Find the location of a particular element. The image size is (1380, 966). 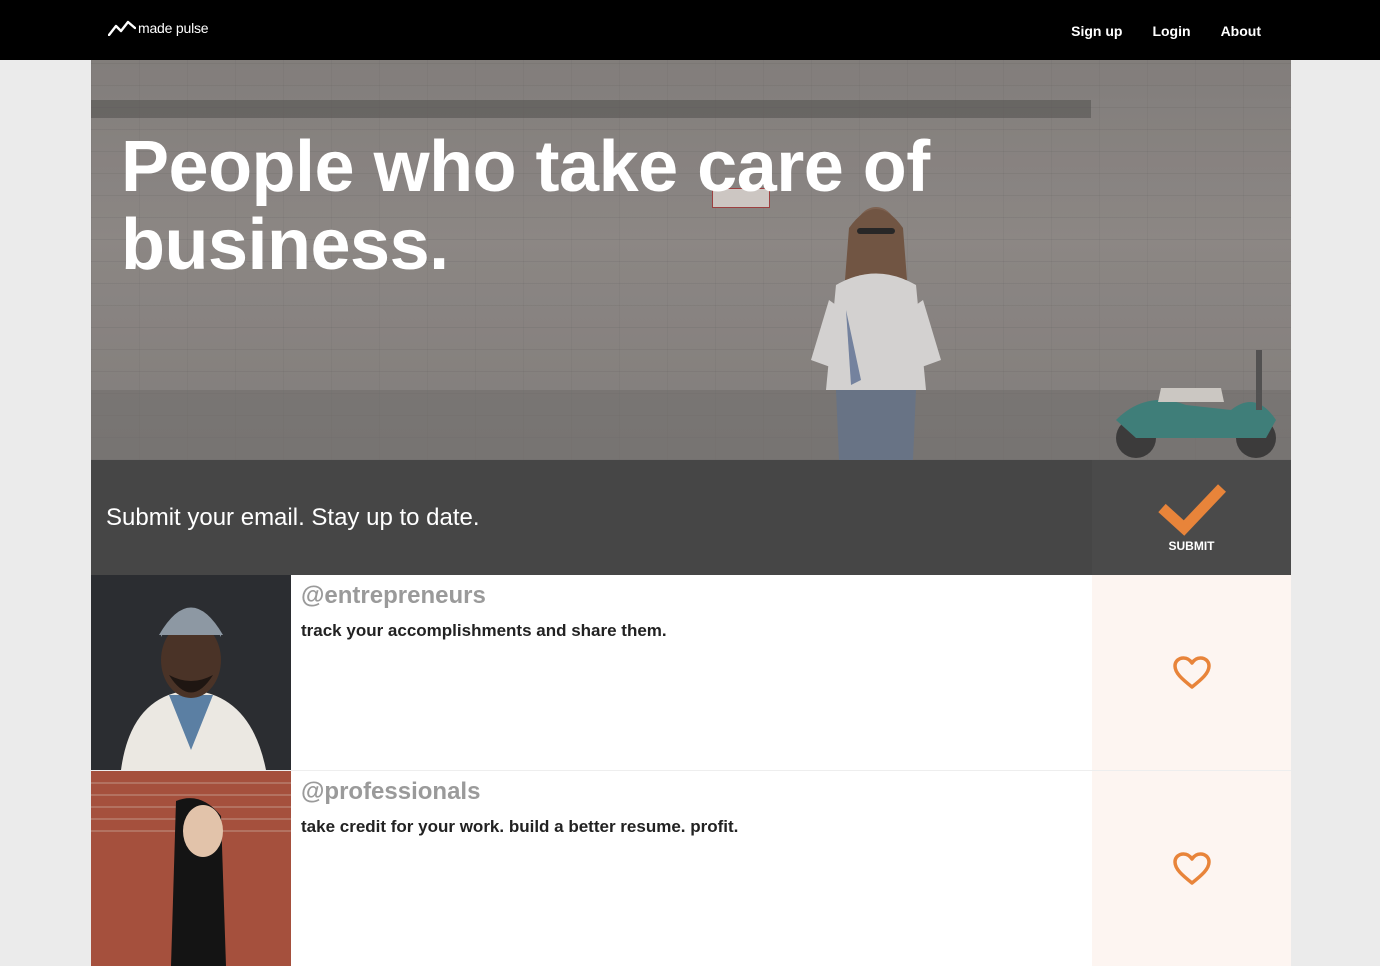

submit-button: SUBMIT is located at coordinates (1191, 517).